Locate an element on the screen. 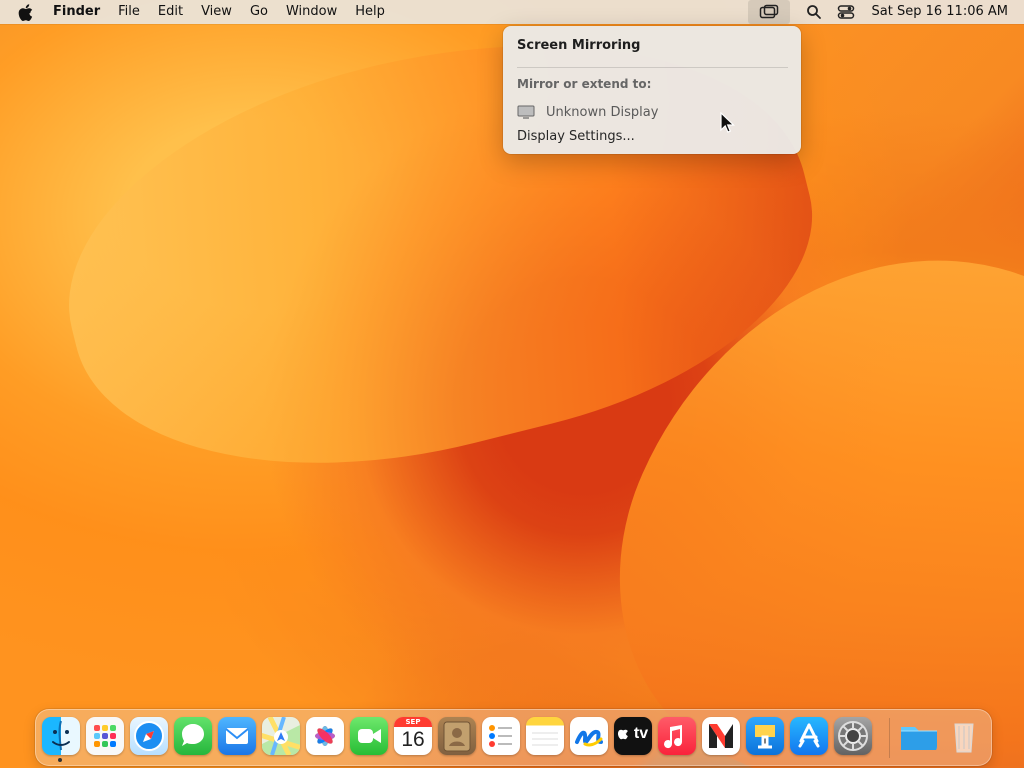  map-icon is located at coordinates (281, 736).